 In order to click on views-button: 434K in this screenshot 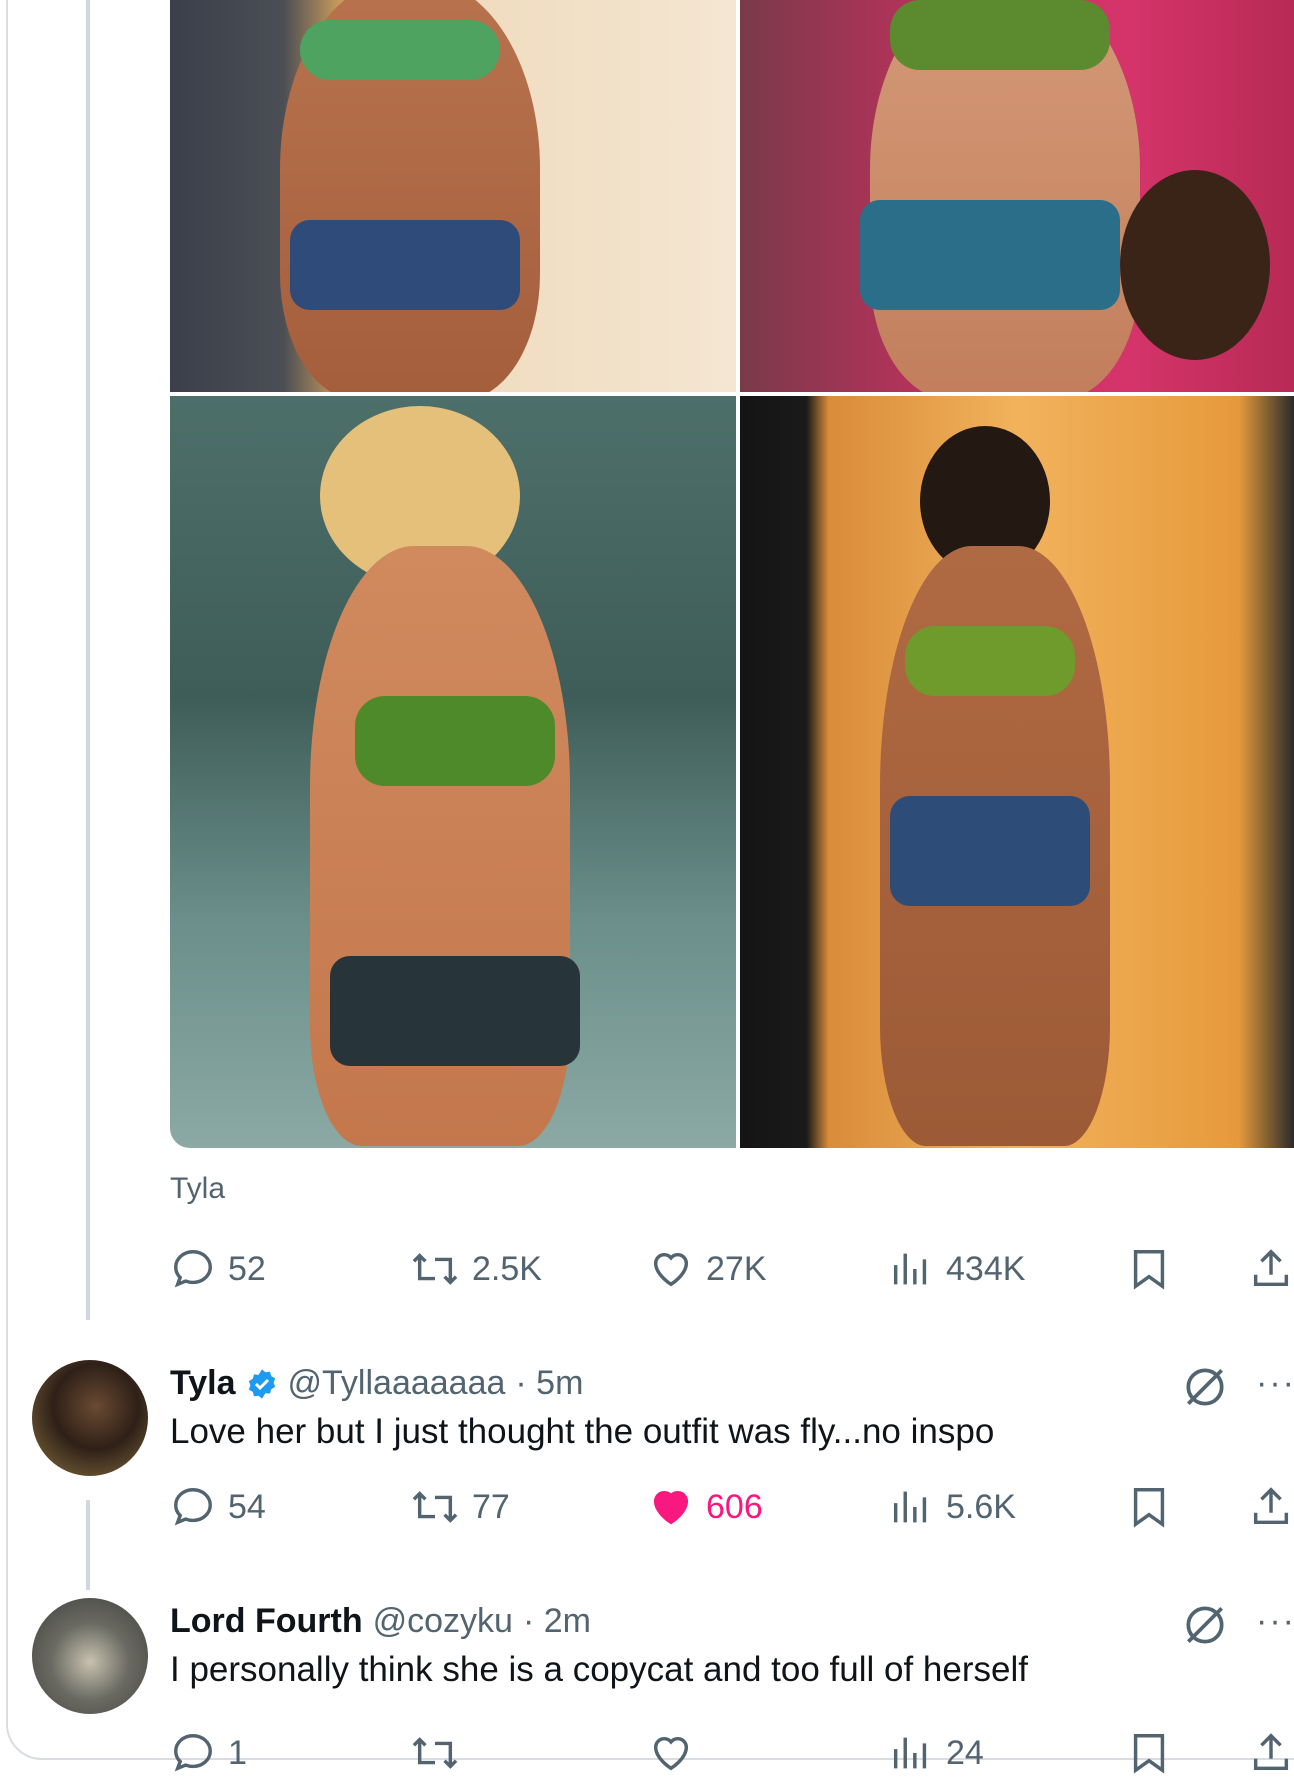, I will do `click(956, 1269)`.